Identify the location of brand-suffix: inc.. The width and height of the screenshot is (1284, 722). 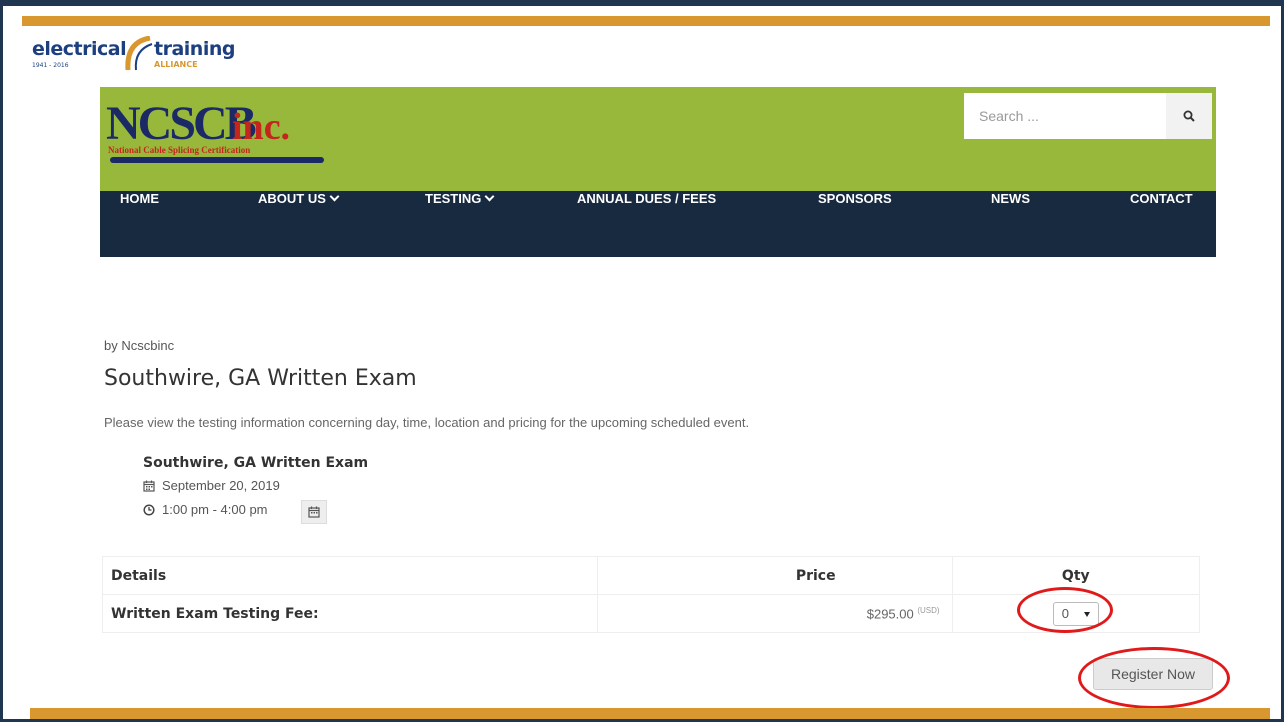
(261, 127).